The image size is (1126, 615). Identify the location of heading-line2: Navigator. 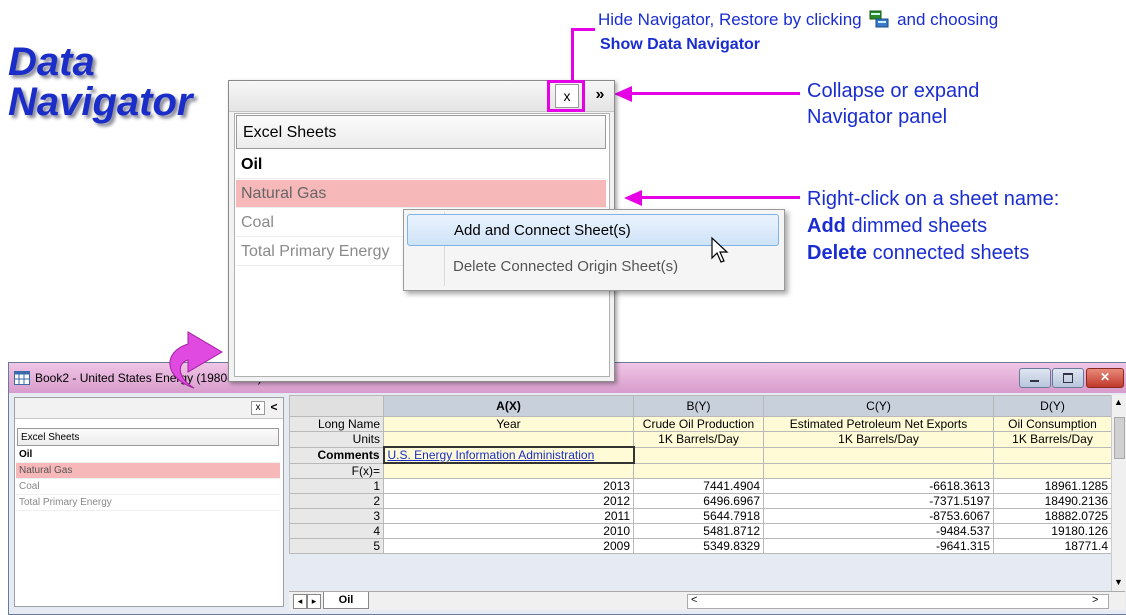
(100, 102).